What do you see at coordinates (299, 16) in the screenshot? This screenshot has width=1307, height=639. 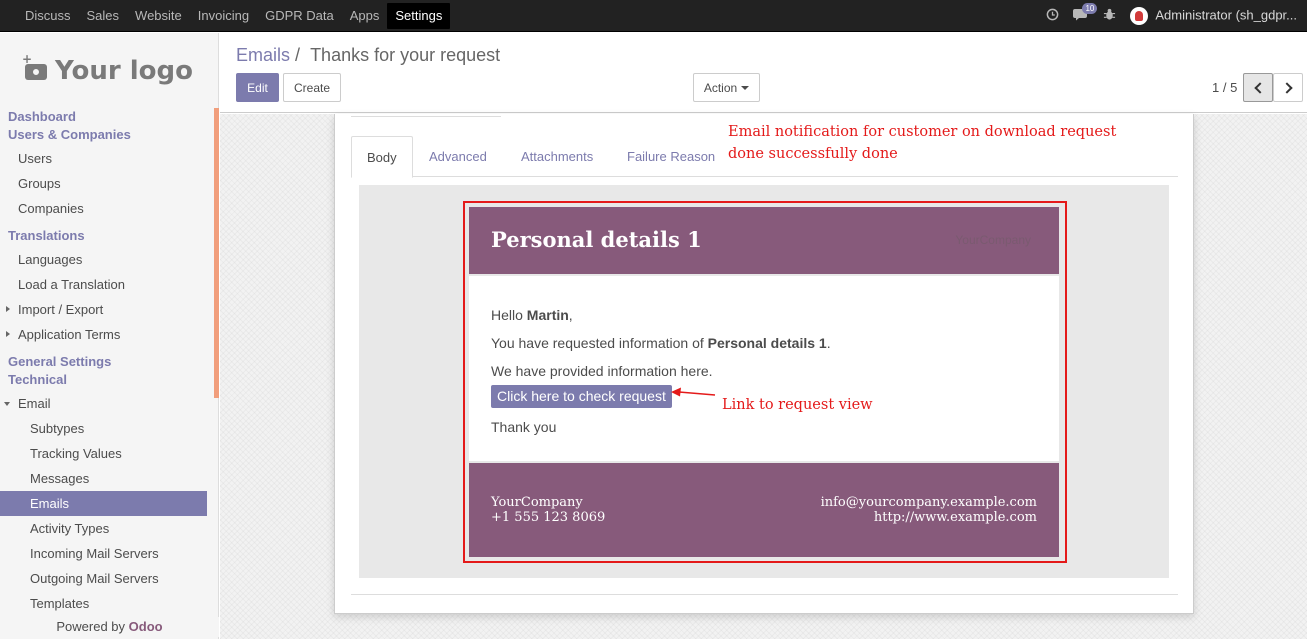 I see `menu-gdpr-data: GDPR Data` at bounding box center [299, 16].